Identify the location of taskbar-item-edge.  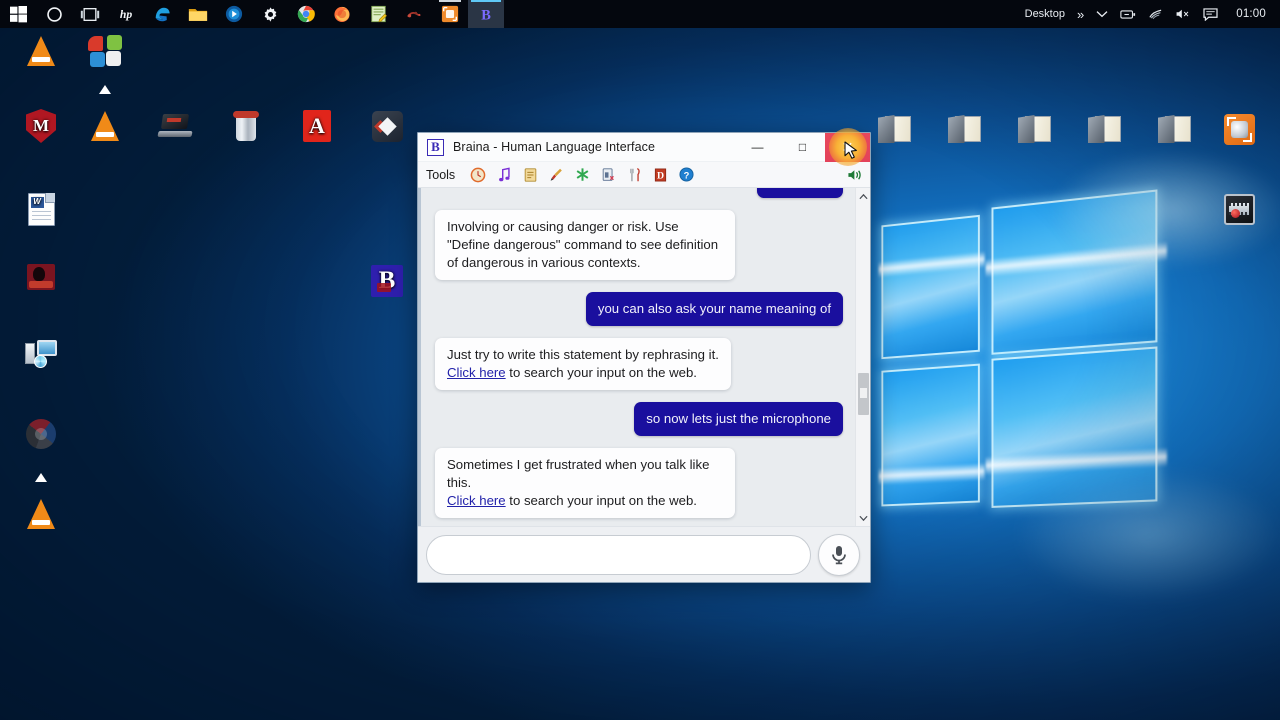
(162, 14).